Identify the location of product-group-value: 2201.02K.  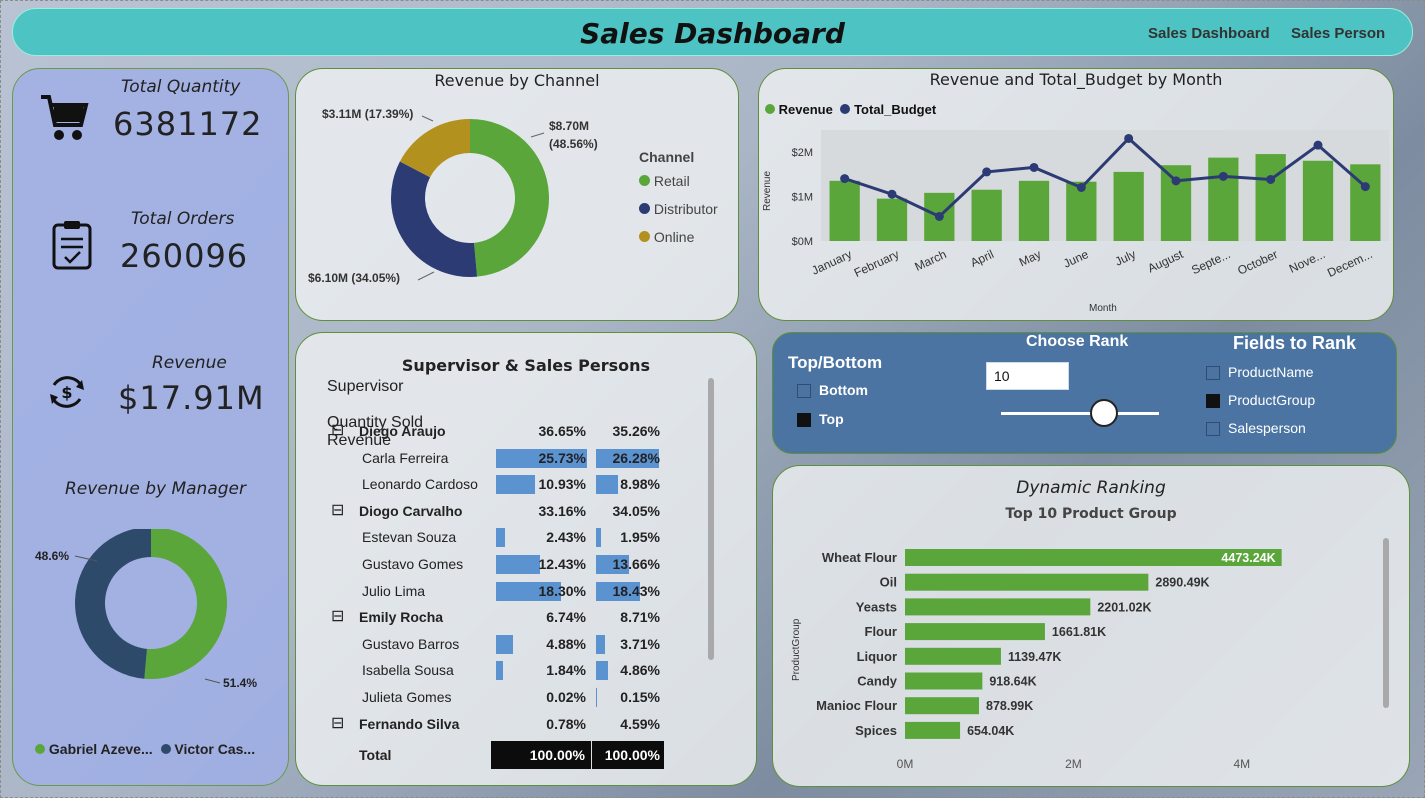
(1124, 607).